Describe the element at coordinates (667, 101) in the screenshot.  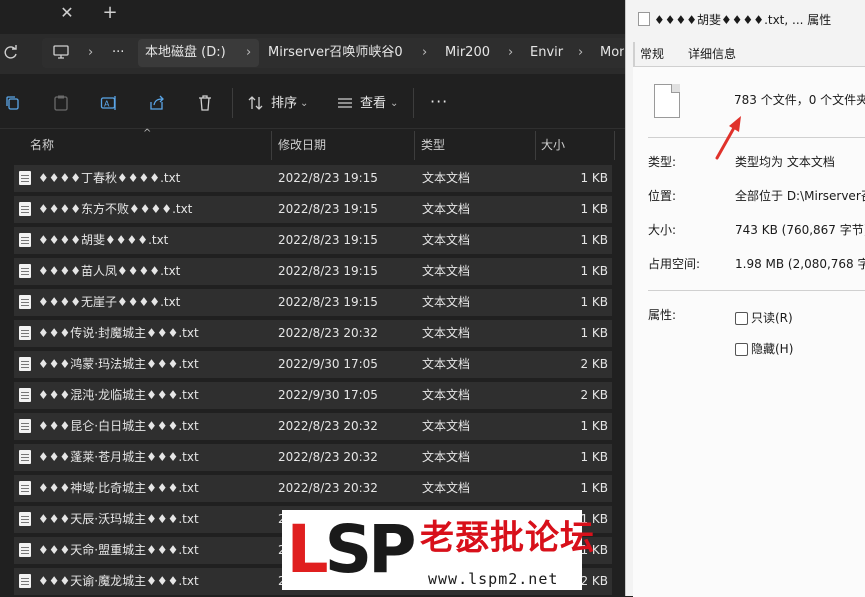
I see `file-icon` at that location.